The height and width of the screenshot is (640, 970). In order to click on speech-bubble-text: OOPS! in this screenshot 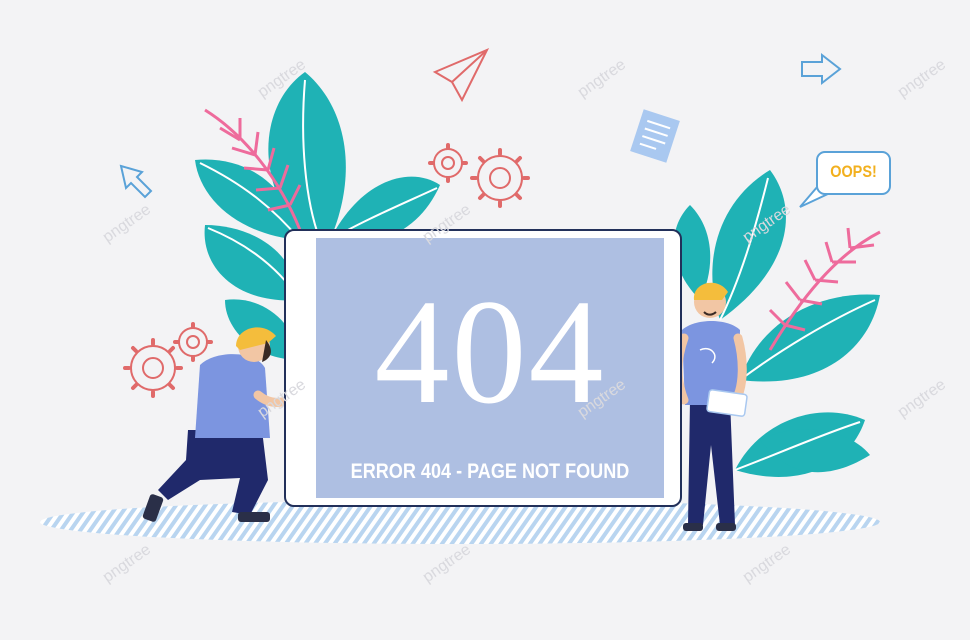, I will do `click(853, 171)`.